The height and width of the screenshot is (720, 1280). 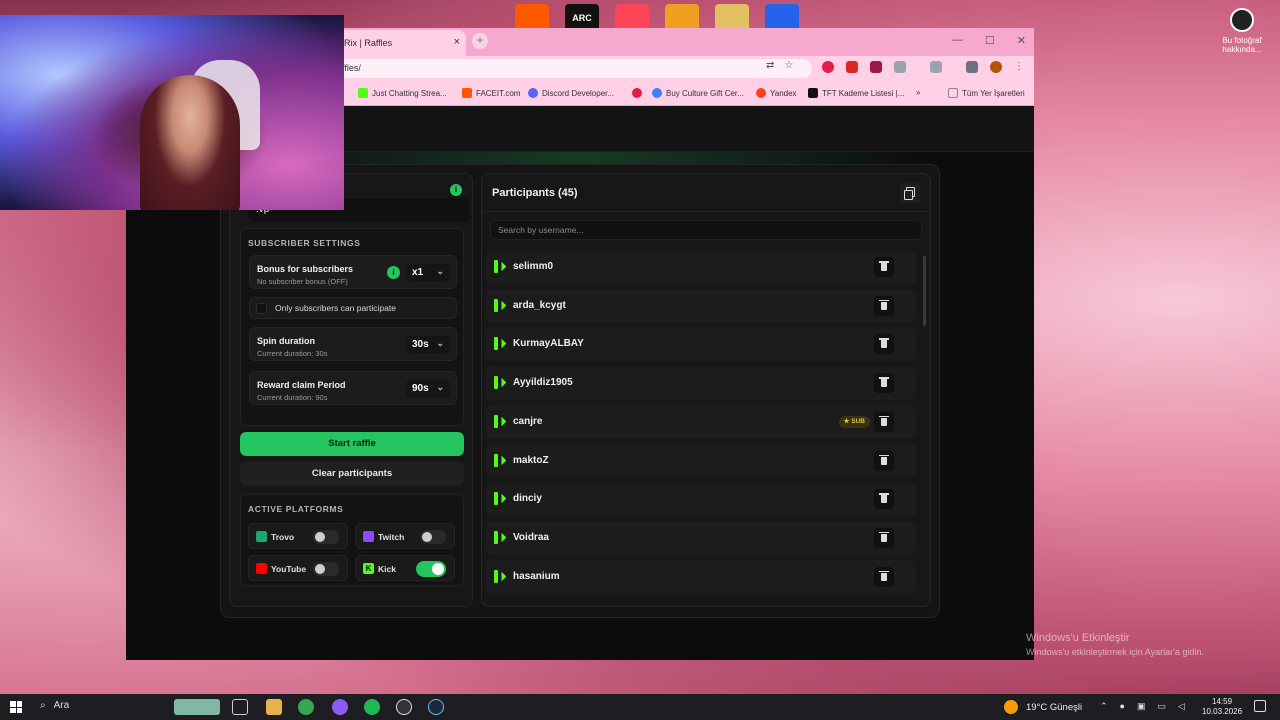 What do you see at coordinates (543, 383) in the screenshot?
I see `participant-username: Ayyildiz1905` at bounding box center [543, 383].